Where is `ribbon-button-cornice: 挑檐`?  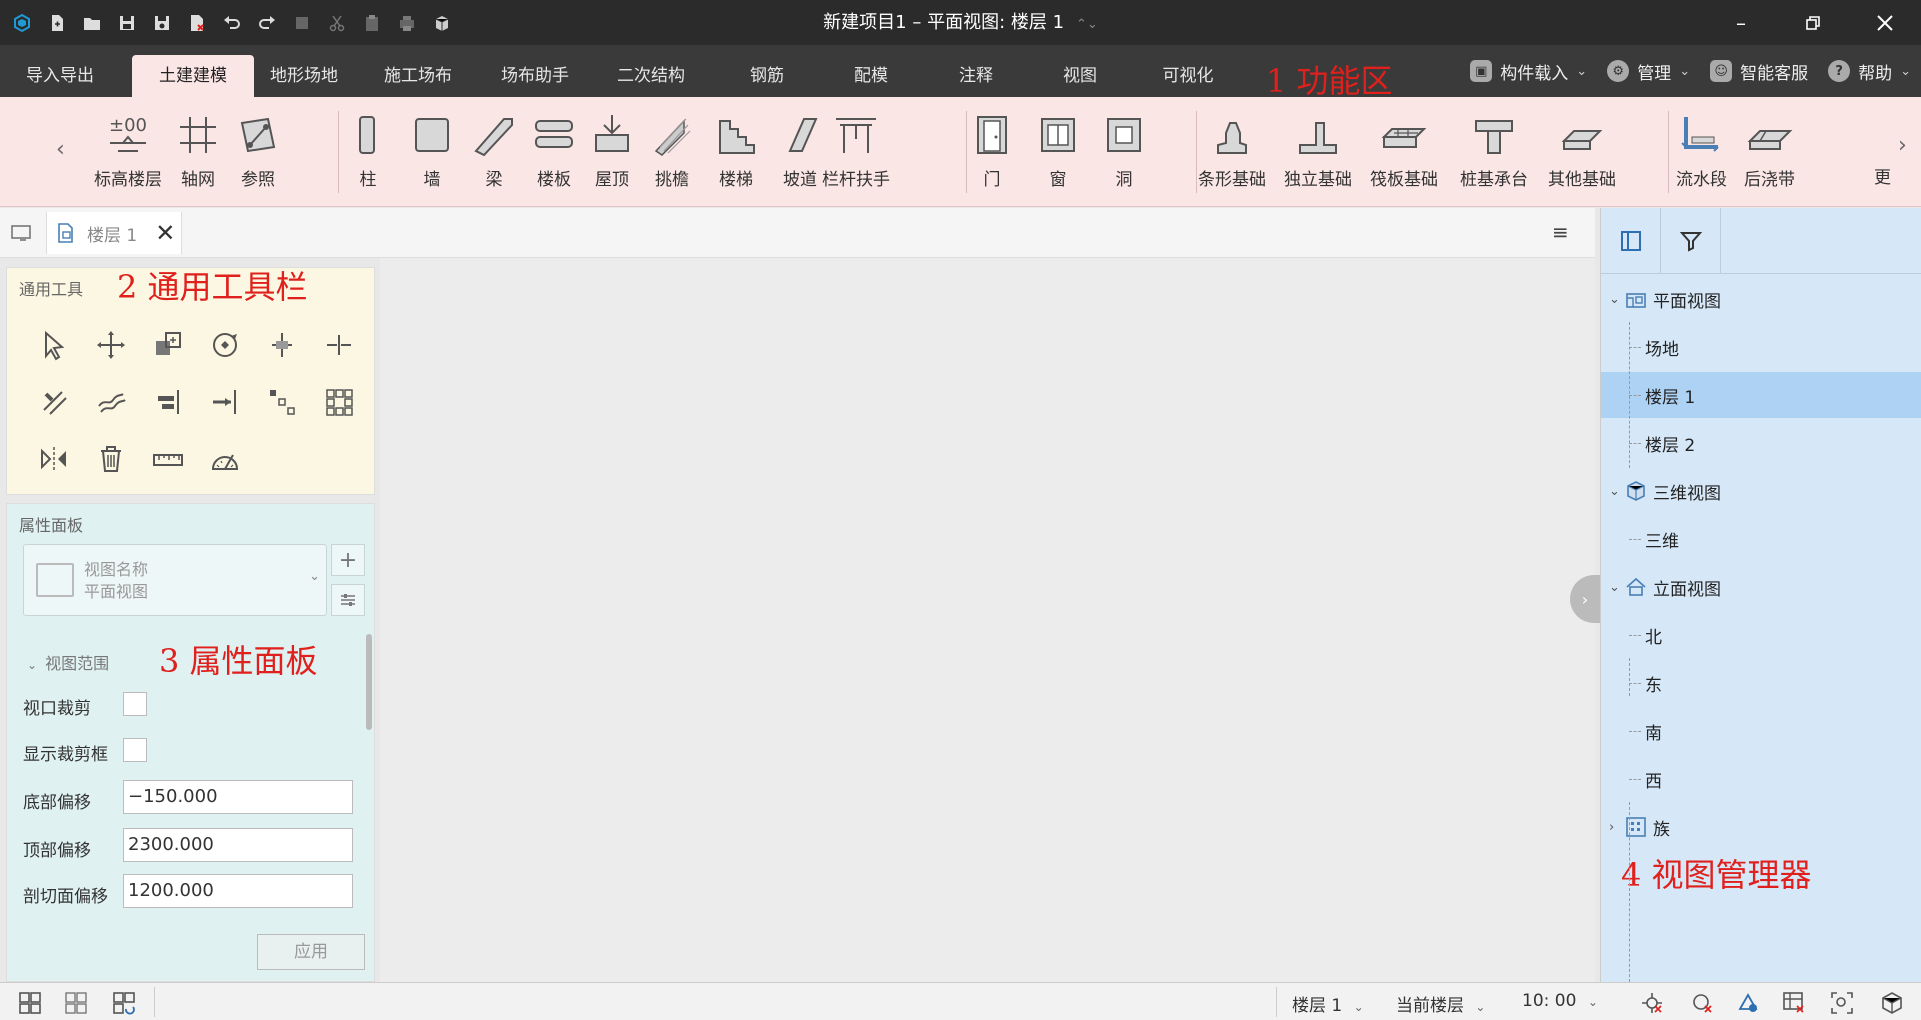 ribbon-button-cornice: 挑檐 is located at coordinates (672, 150).